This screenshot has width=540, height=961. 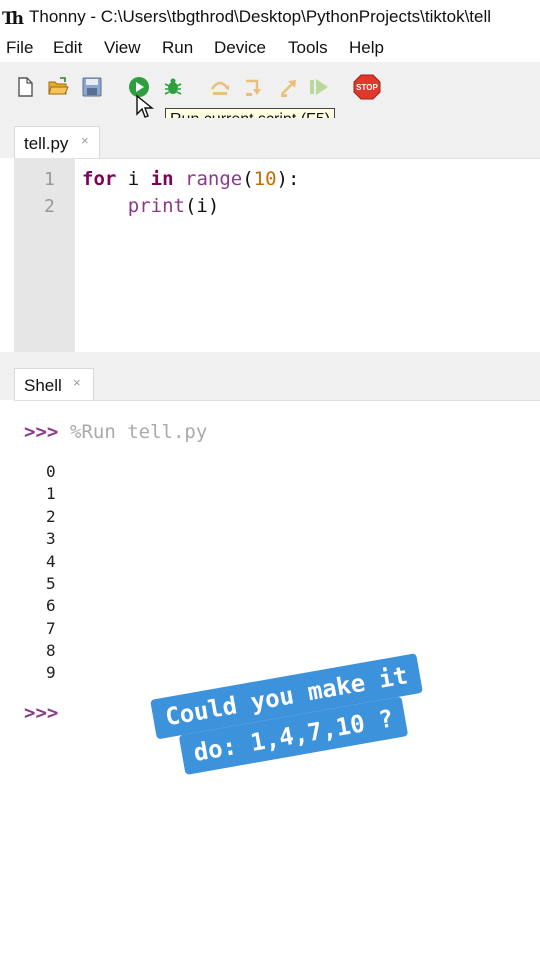 What do you see at coordinates (51, 650) in the screenshot?
I see `output-line: 8` at bounding box center [51, 650].